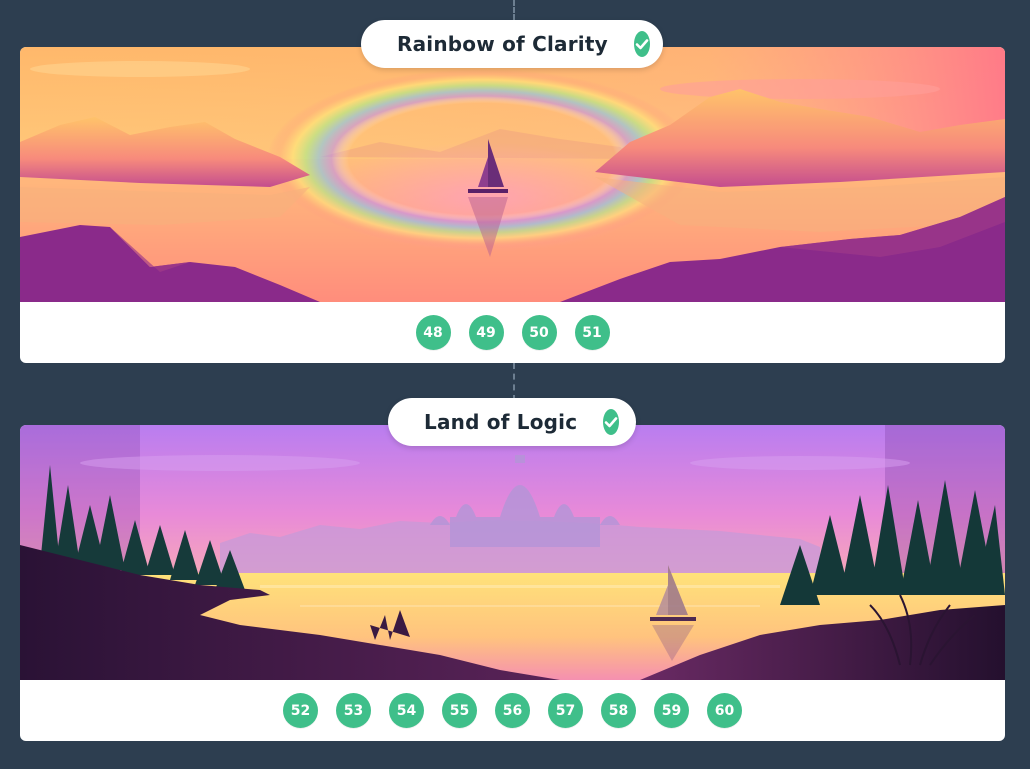 This screenshot has width=1030, height=769. What do you see at coordinates (724, 710) in the screenshot?
I see `level-badge: 60` at bounding box center [724, 710].